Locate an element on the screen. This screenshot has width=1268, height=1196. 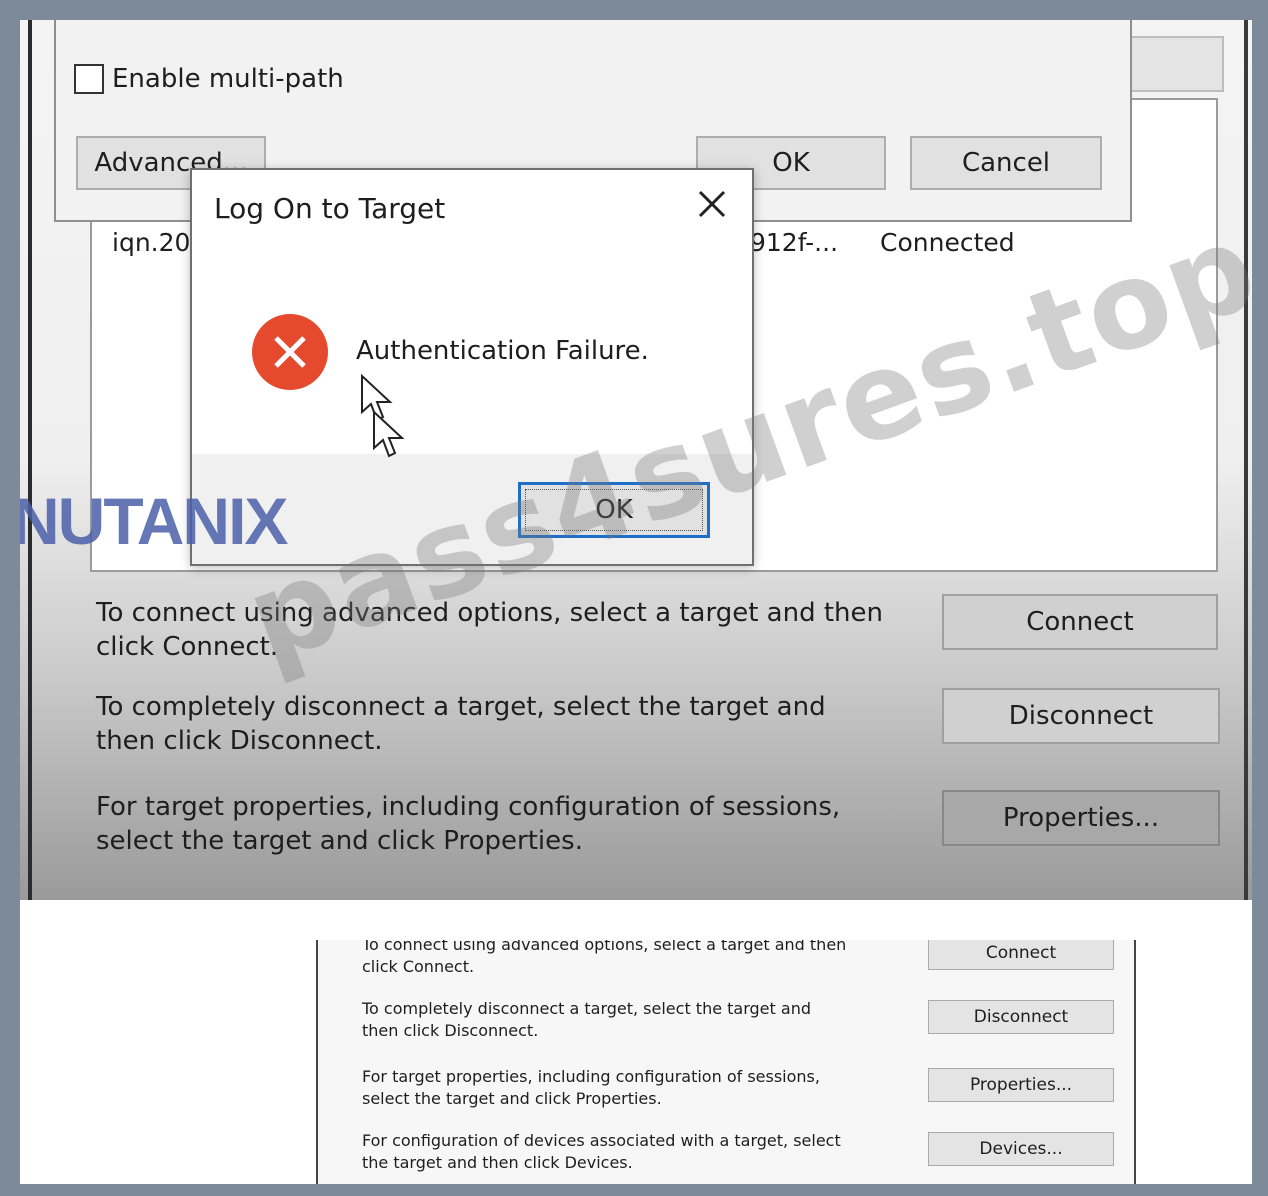
dialog-title: Log On to Target is located at coordinates (330, 208).